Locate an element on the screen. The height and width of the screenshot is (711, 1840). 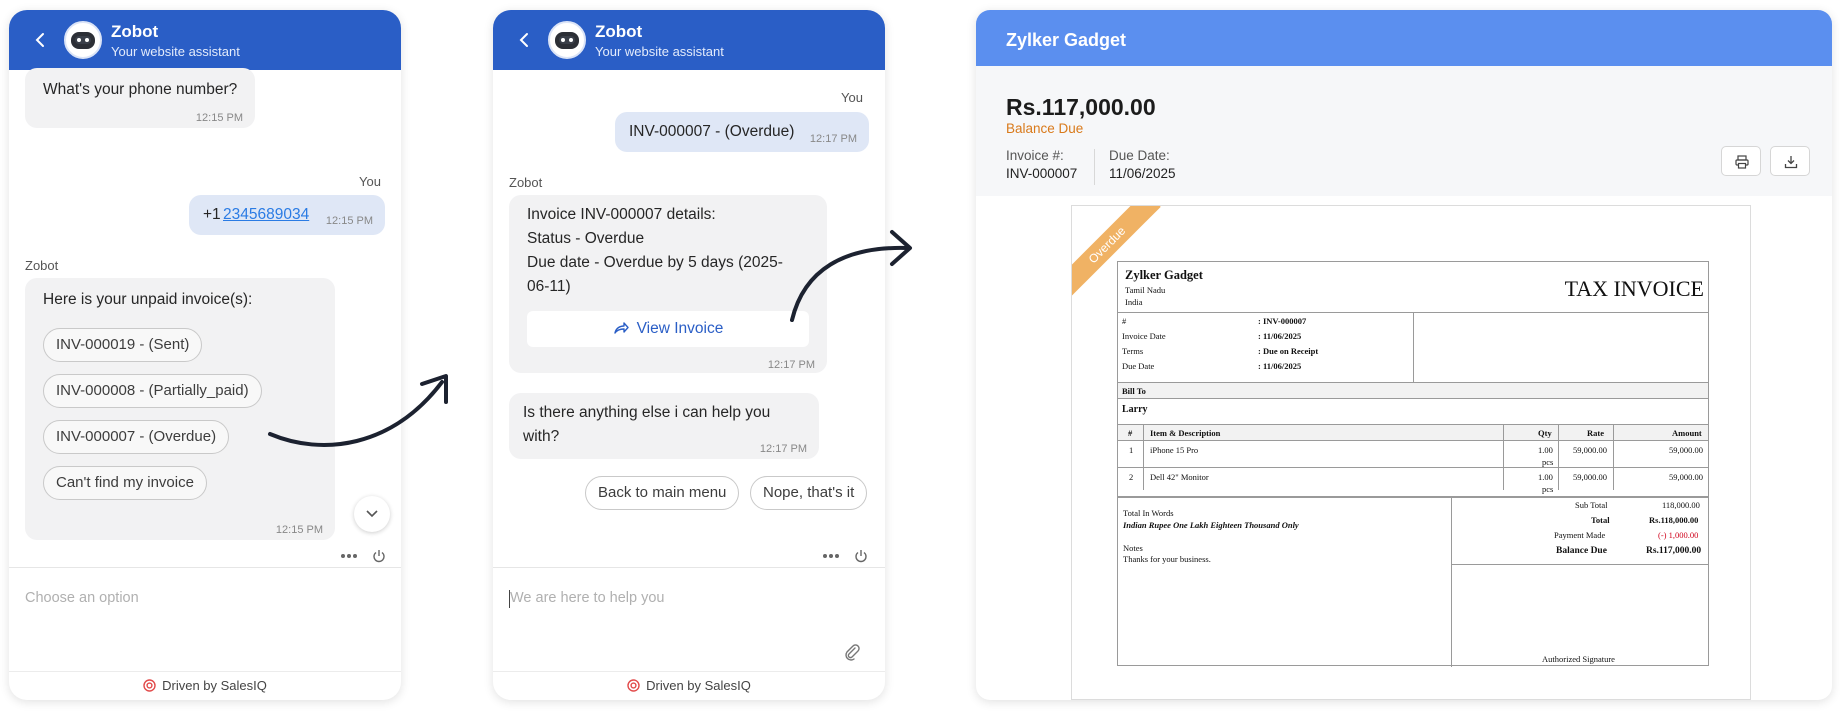
doc-company: Zylker Gadget is located at coordinates (1164, 275).